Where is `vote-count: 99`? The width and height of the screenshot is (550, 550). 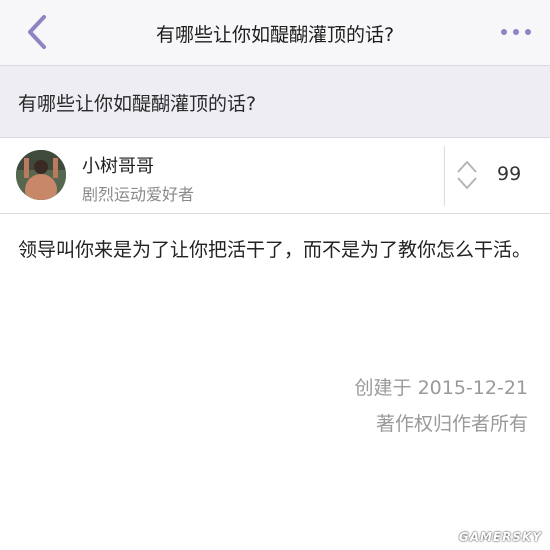 vote-count: 99 is located at coordinates (509, 174).